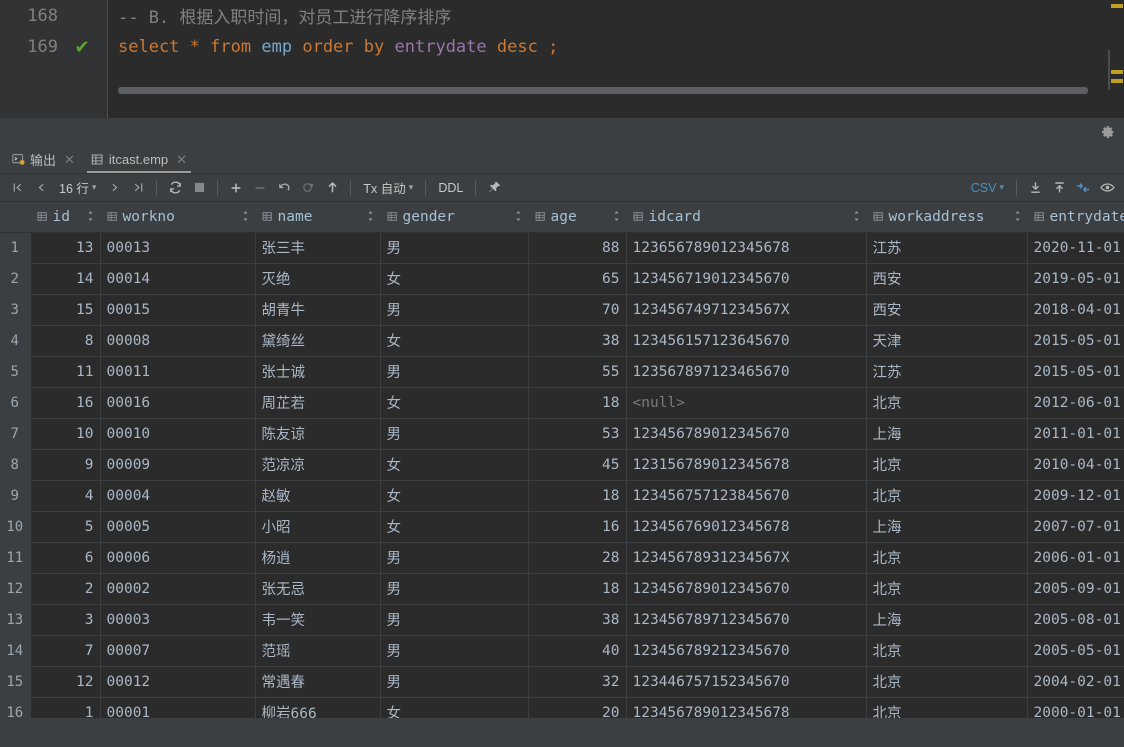  What do you see at coordinates (318, 589) in the screenshot?
I see `cell-name: 张无忌` at bounding box center [318, 589].